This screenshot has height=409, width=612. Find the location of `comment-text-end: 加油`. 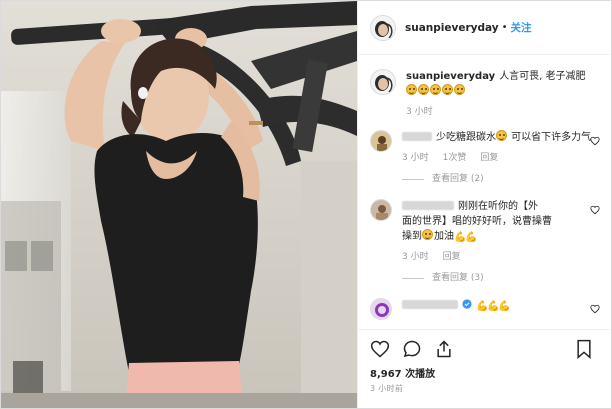

comment-text-end: 加油 is located at coordinates (444, 236).